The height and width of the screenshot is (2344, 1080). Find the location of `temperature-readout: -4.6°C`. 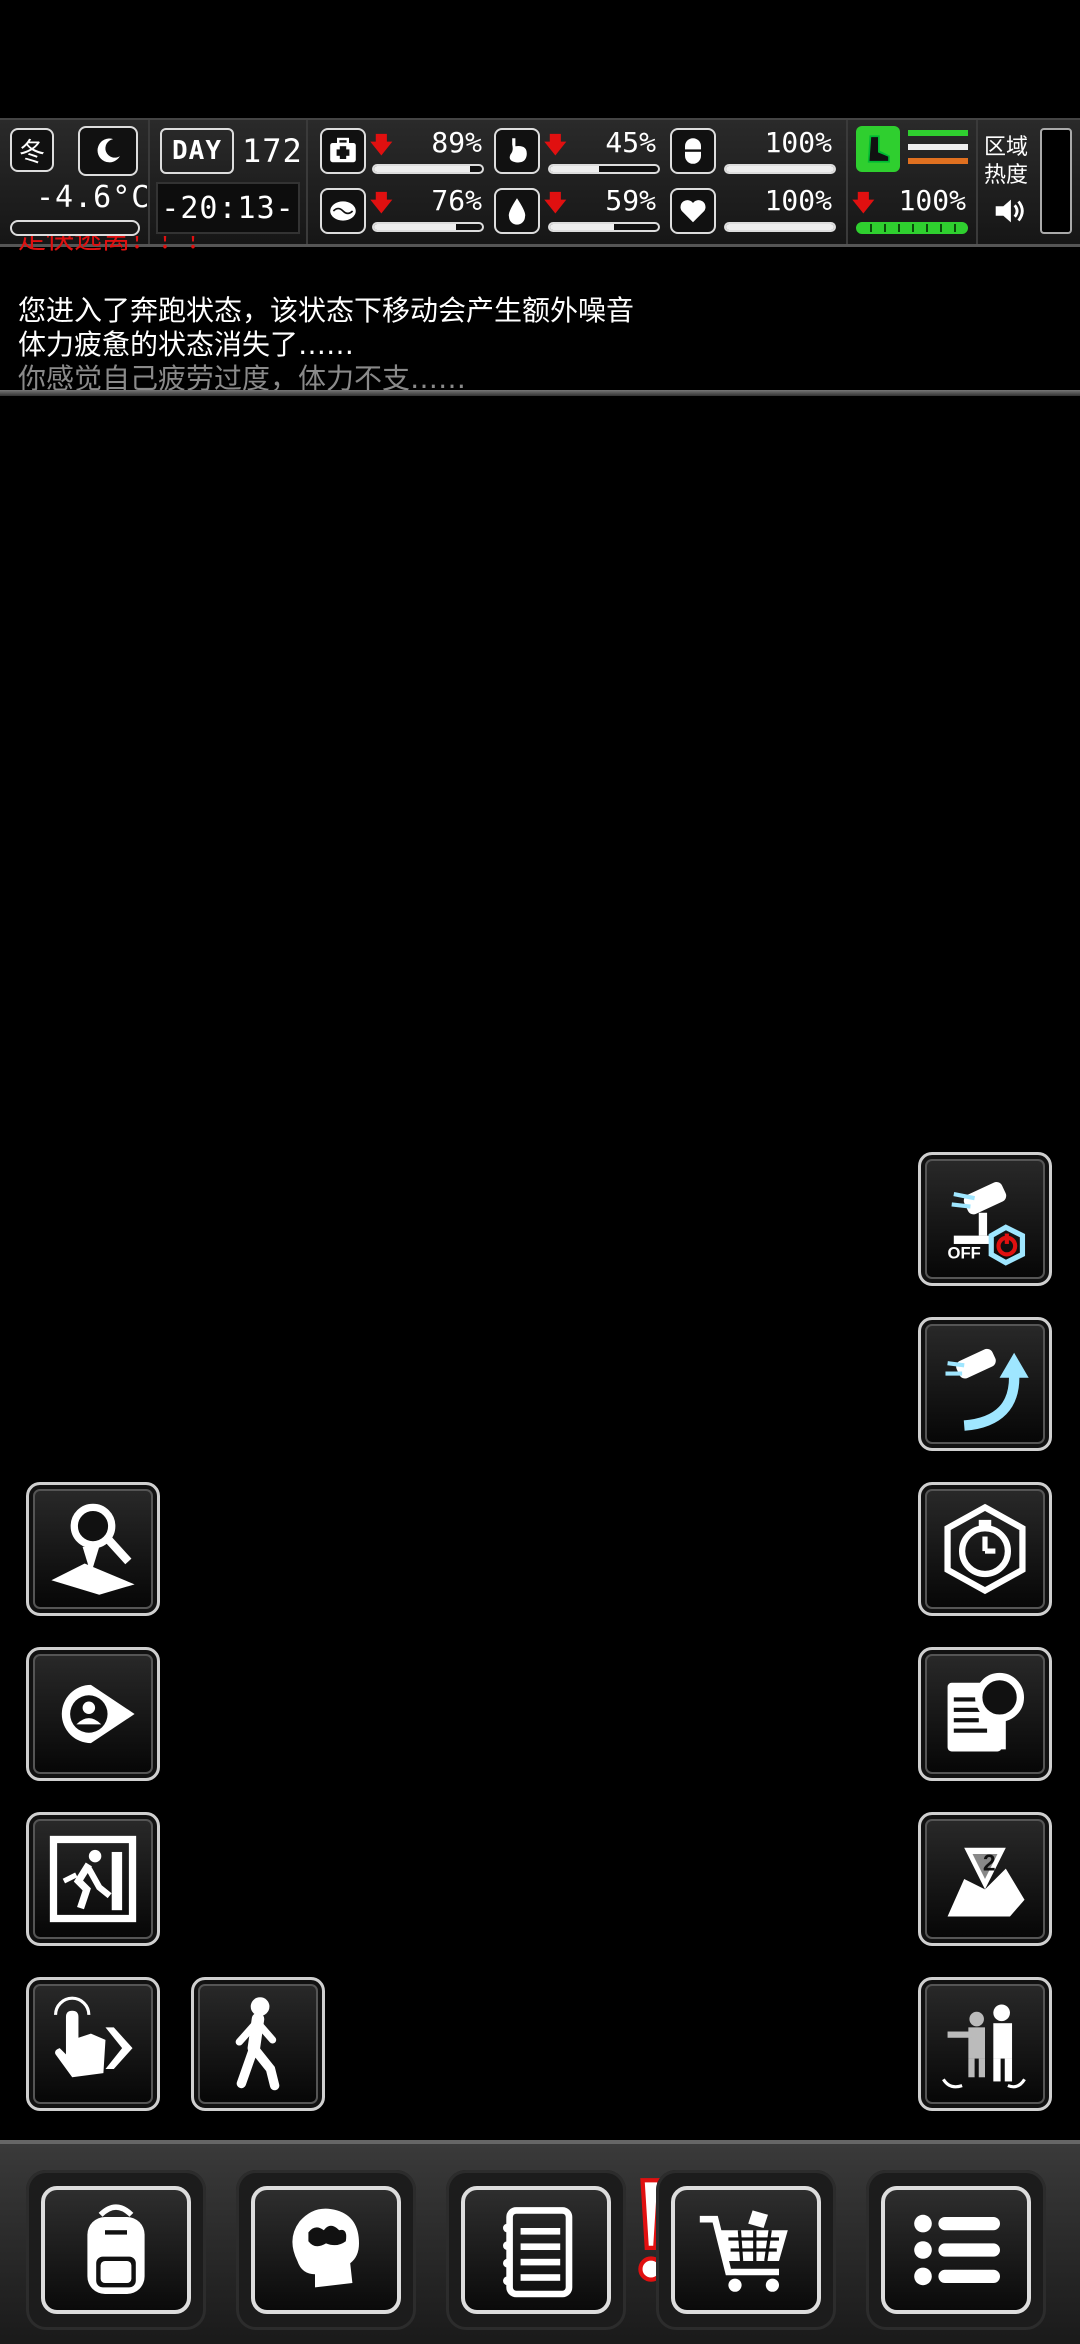

temperature-readout: -4.6°C is located at coordinates (93, 197).